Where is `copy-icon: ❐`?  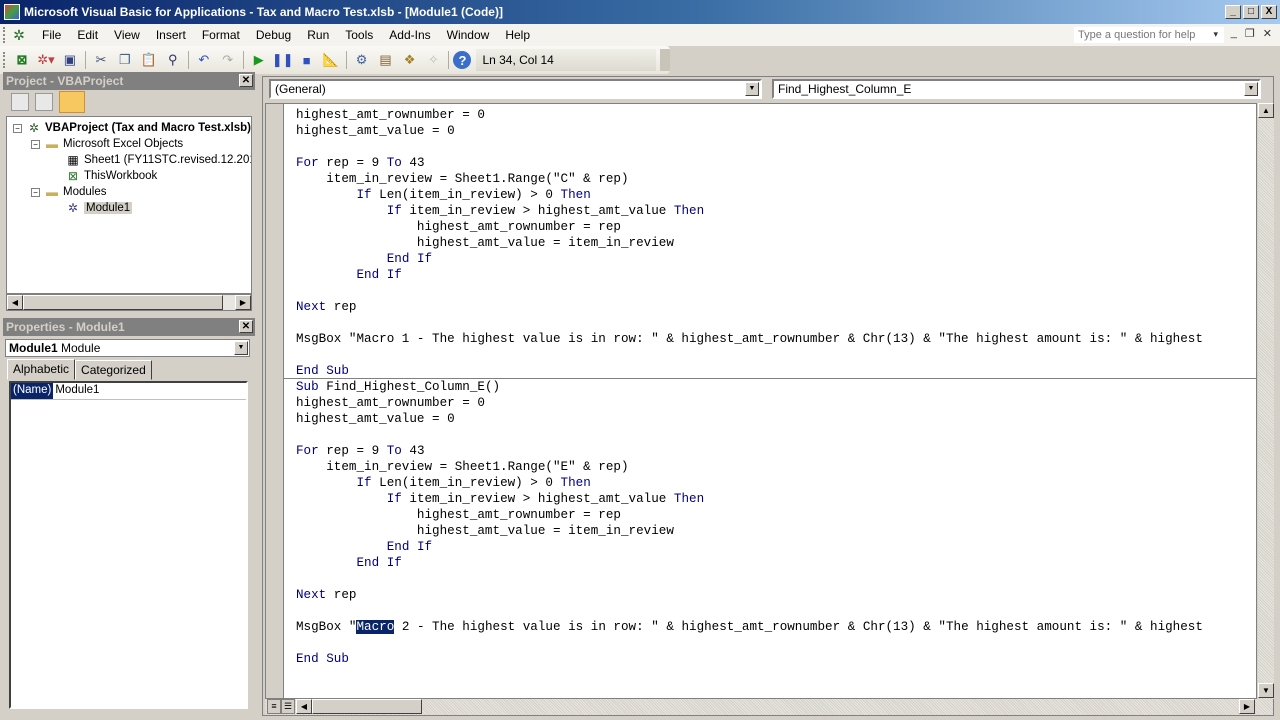
copy-icon: ❐ is located at coordinates (125, 60).